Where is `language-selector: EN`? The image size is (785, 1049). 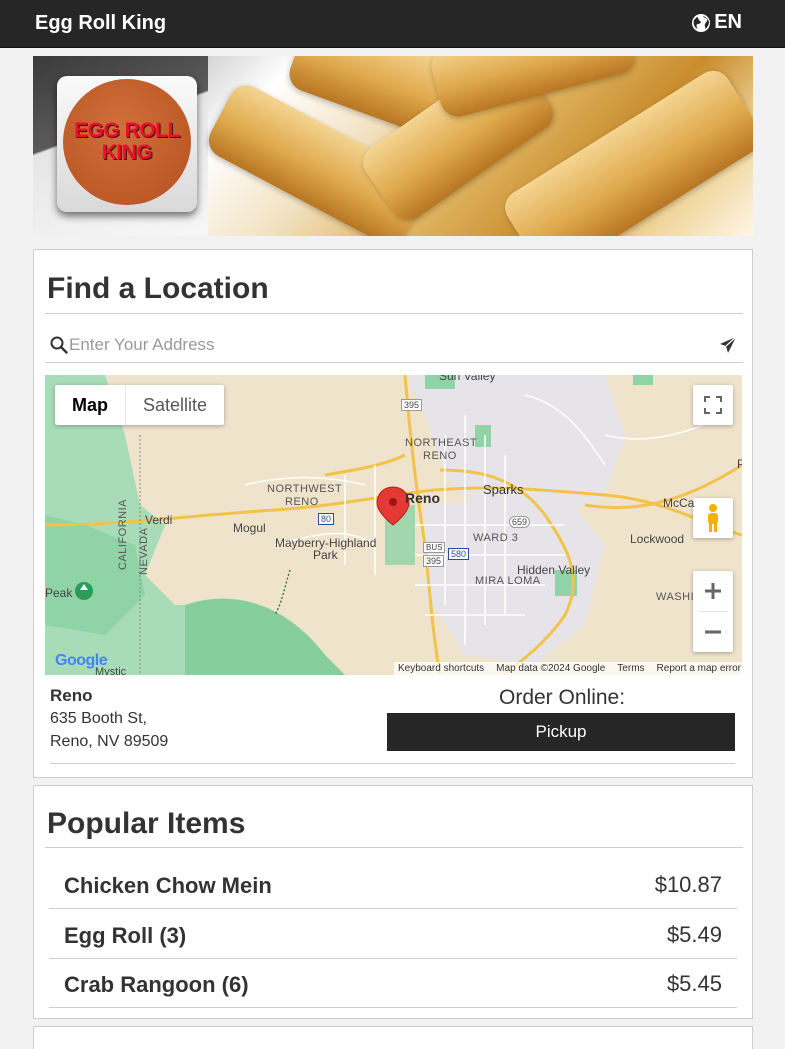
language-selector: EN is located at coordinates (716, 22).